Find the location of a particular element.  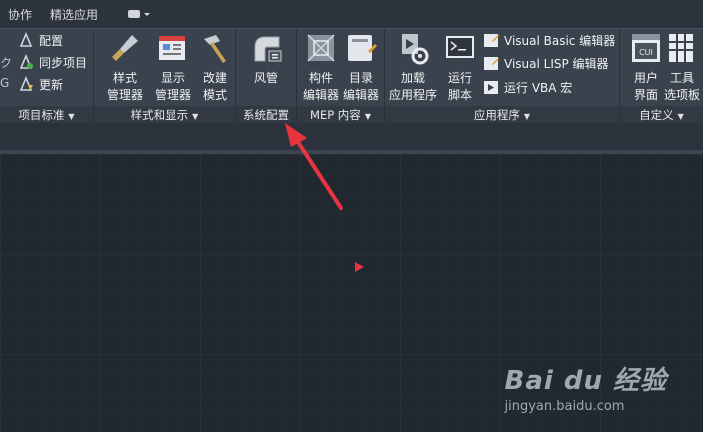

watermark: Bai du 经验 jingyan.baidu.com is located at coordinates (586, 387).